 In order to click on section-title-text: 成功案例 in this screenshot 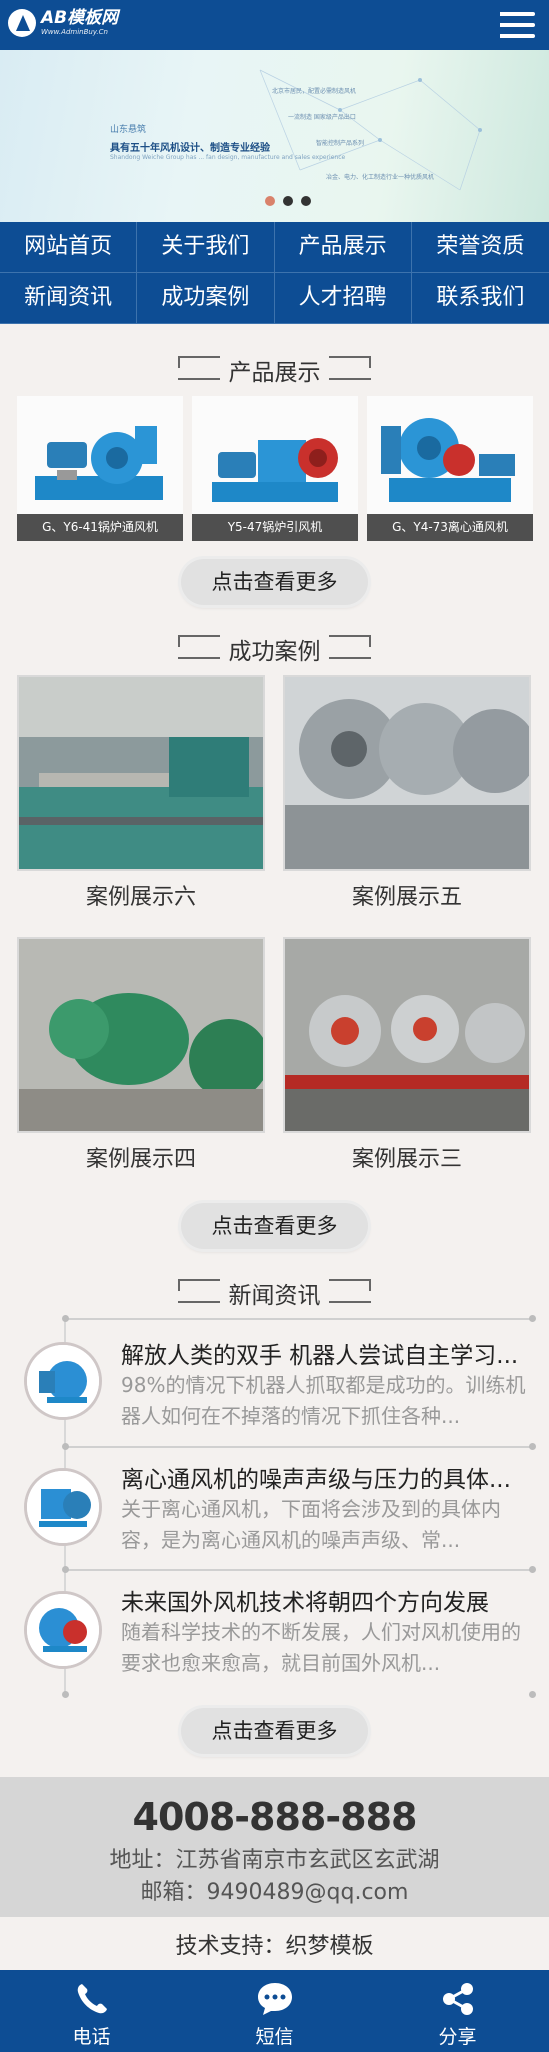, I will do `click(274, 652)`.